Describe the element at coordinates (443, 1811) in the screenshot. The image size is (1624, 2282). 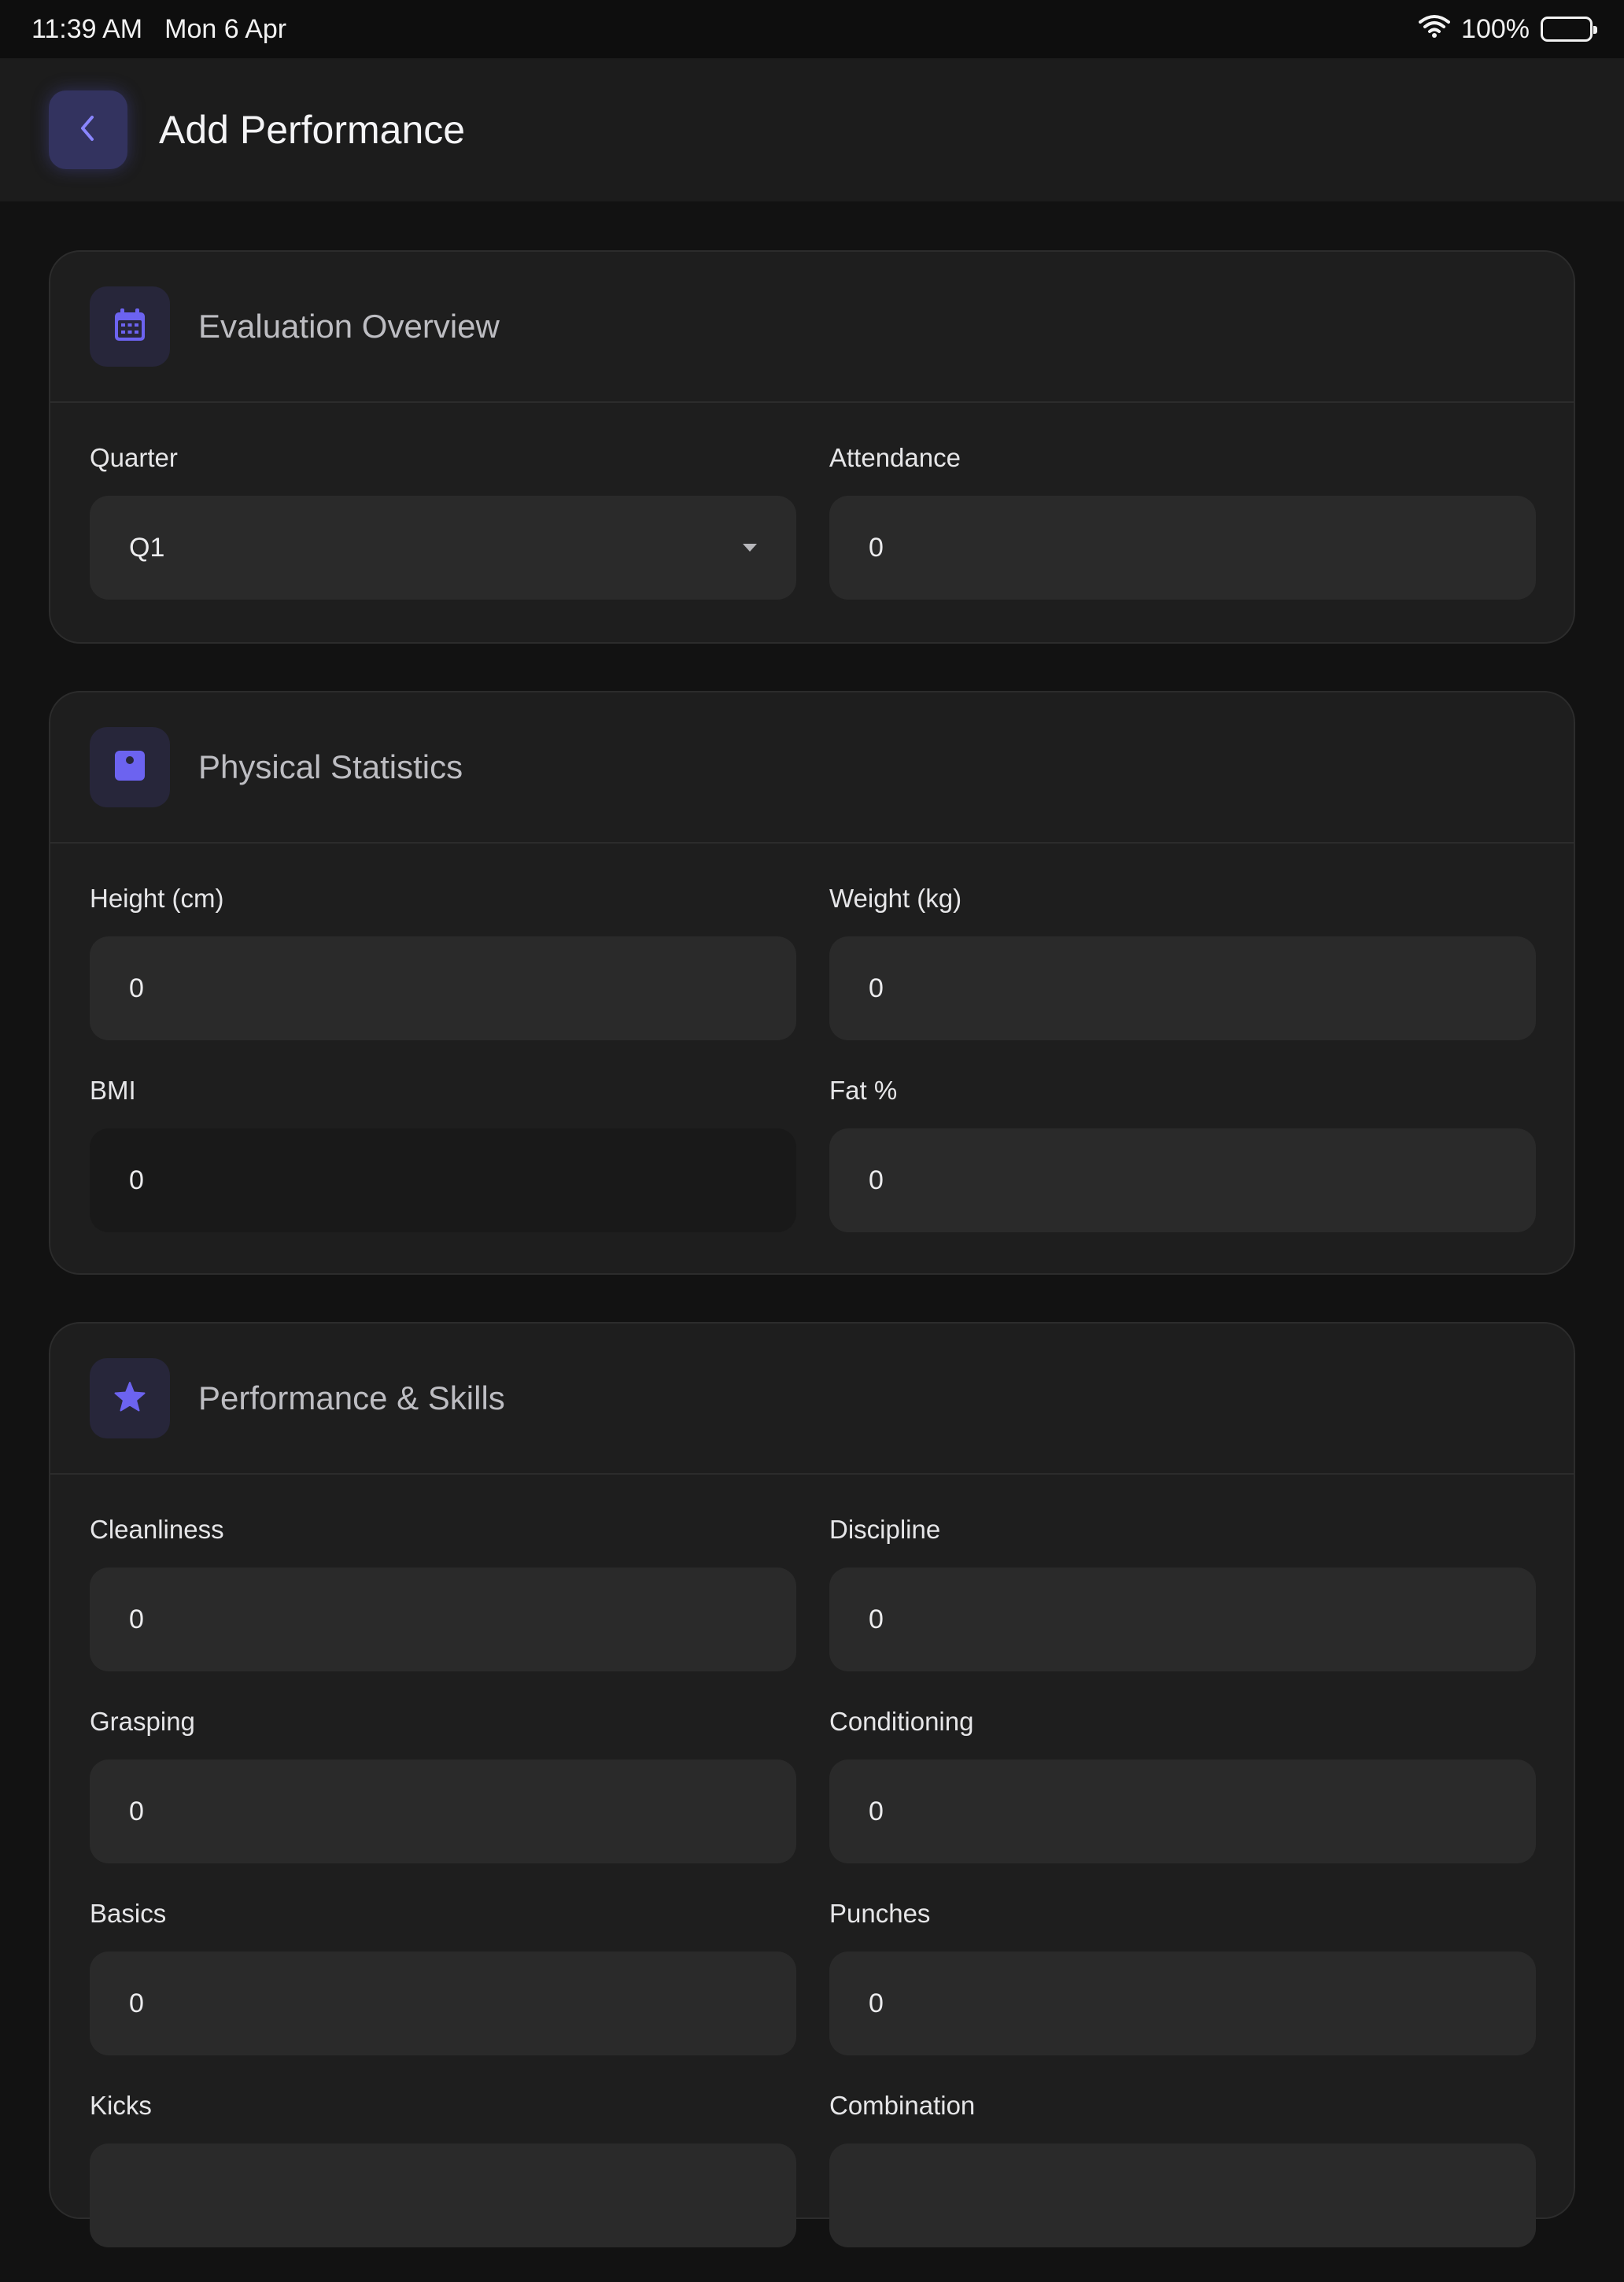
I see `grasping-input: 0` at that location.